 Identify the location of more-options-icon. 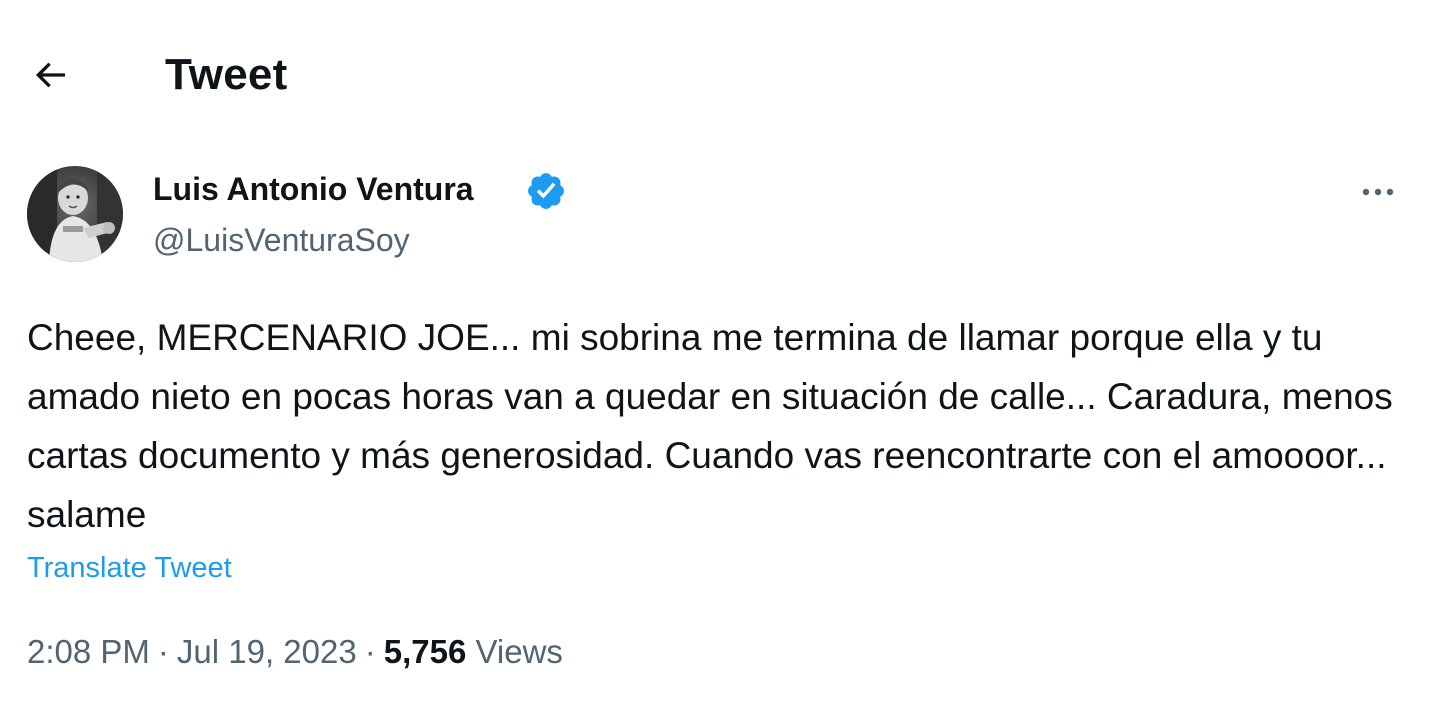
(1378, 192).